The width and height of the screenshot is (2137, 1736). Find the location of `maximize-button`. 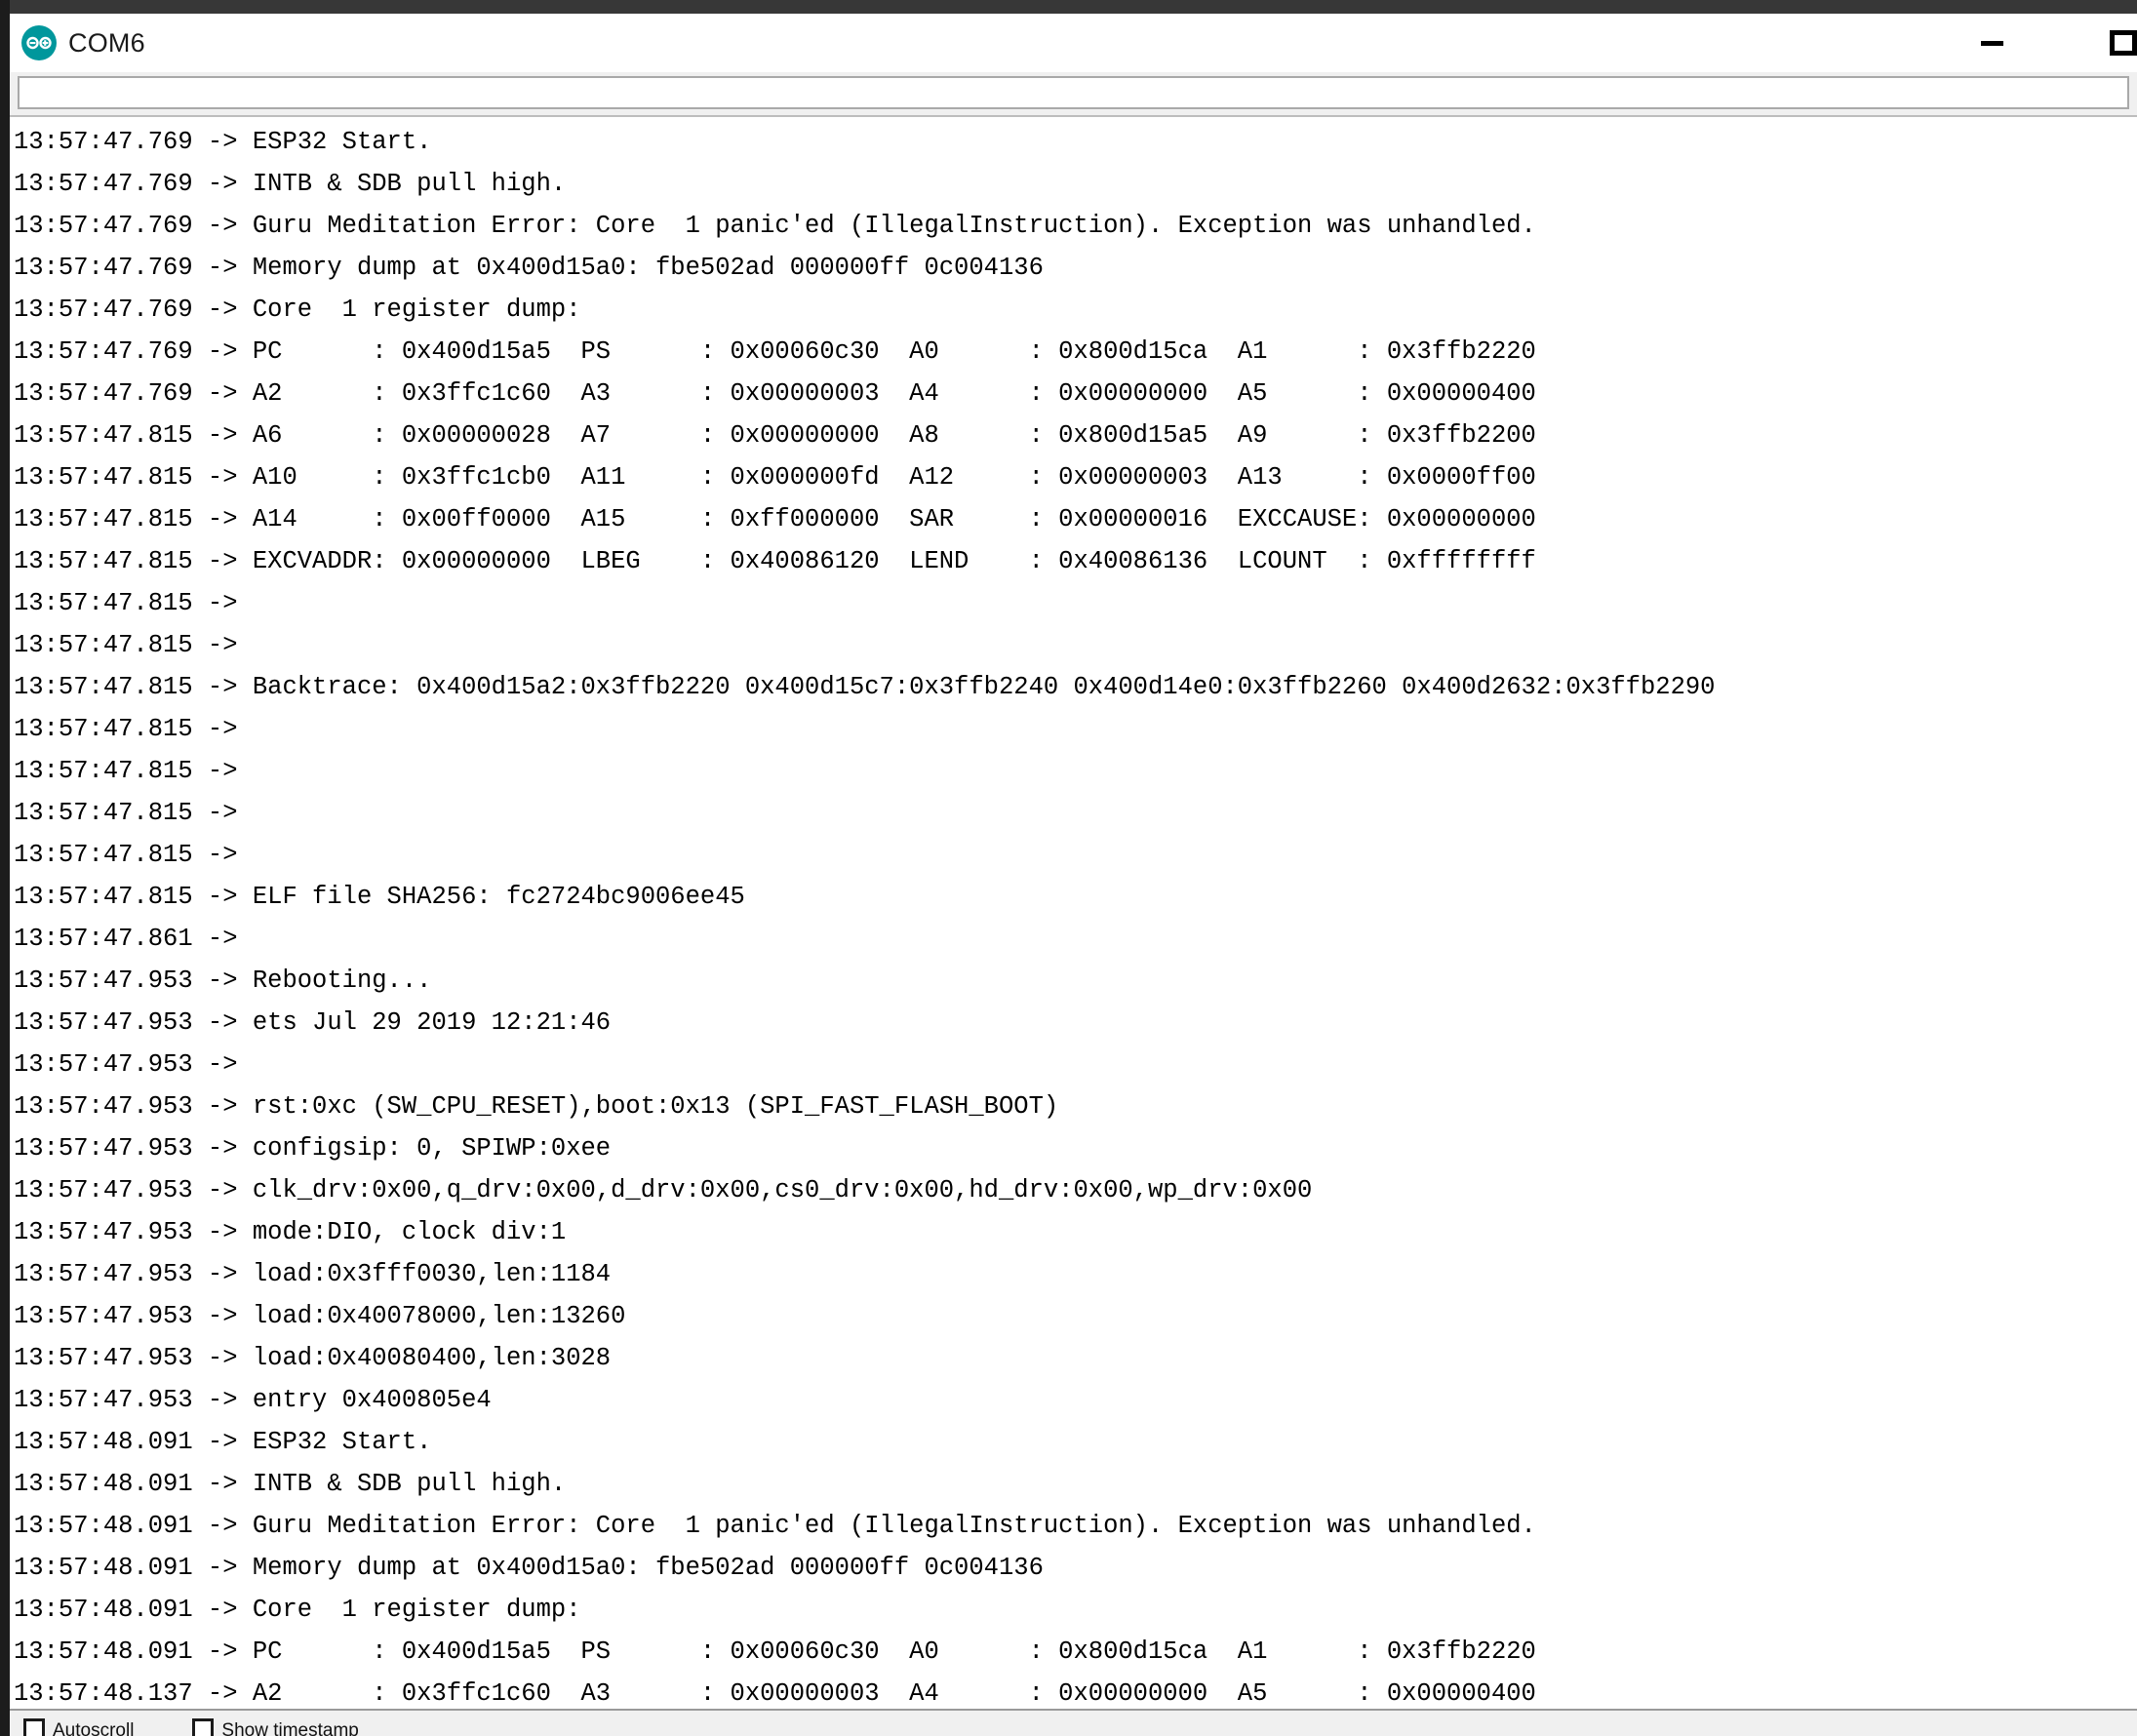

maximize-button is located at coordinates (2107, 43).